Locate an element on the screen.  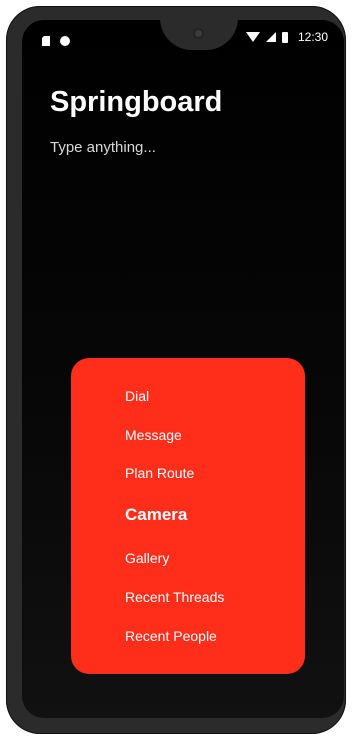
status-bar-left is located at coordinates (56, 41).